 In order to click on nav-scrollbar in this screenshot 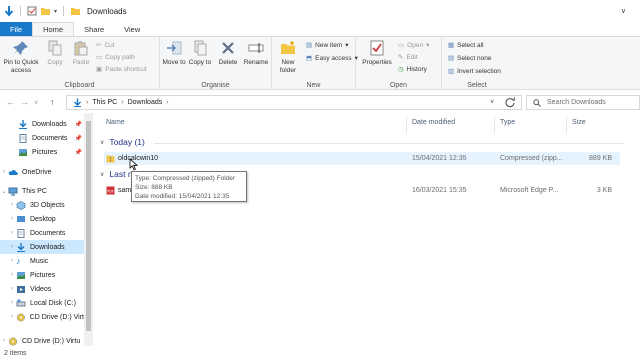, I will do `click(88, 229)`.